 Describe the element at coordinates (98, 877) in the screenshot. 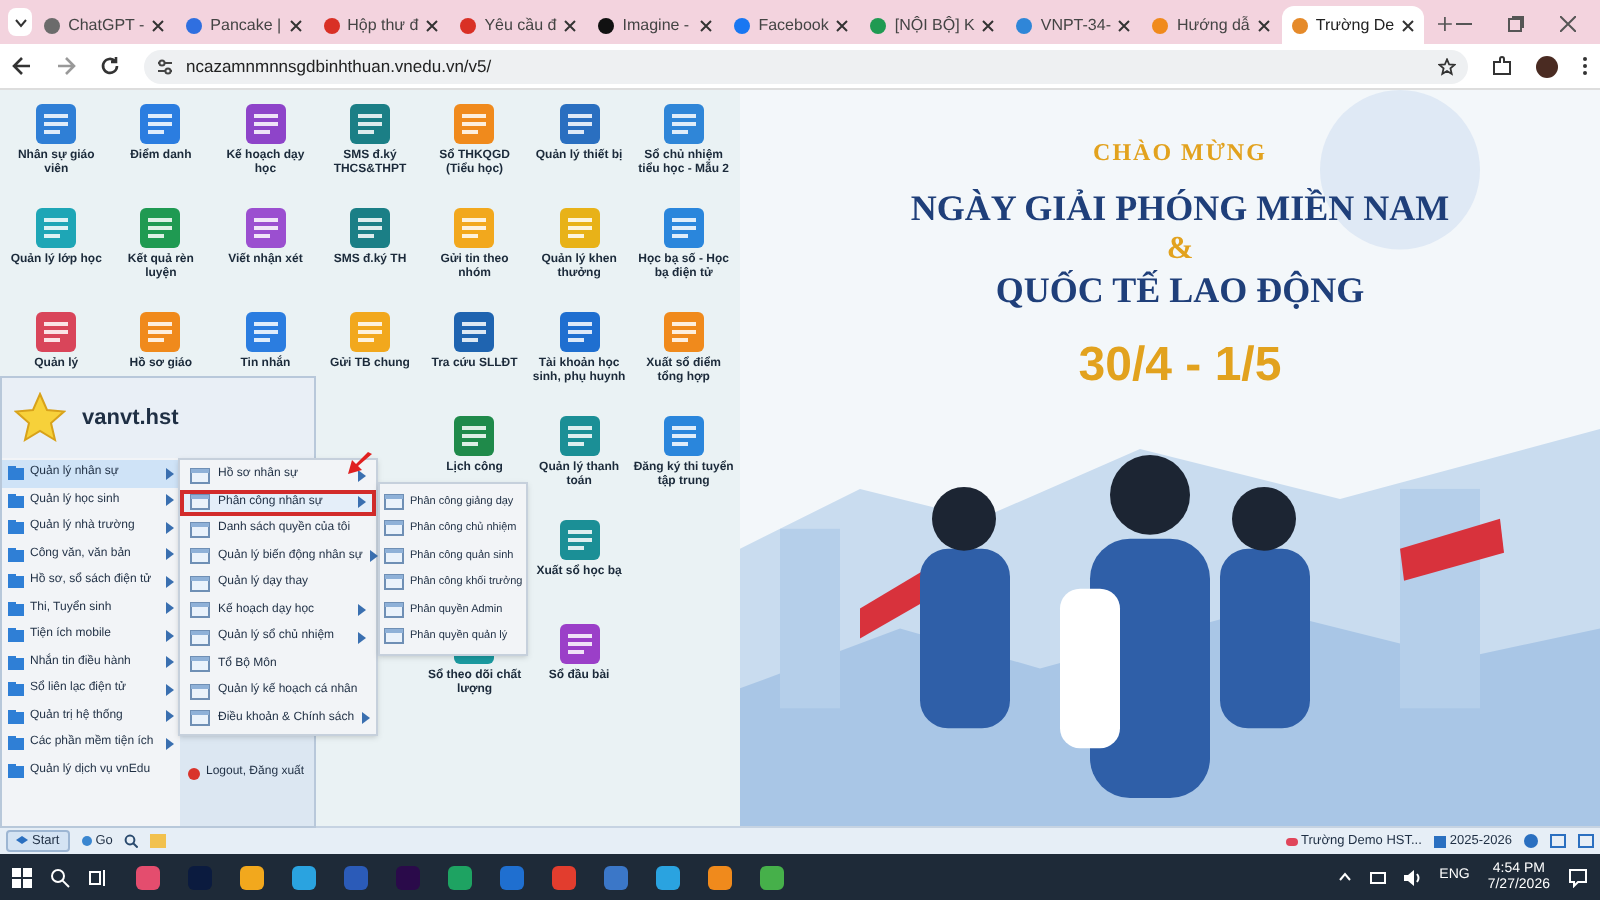

I see `task-view-icon` at that location.